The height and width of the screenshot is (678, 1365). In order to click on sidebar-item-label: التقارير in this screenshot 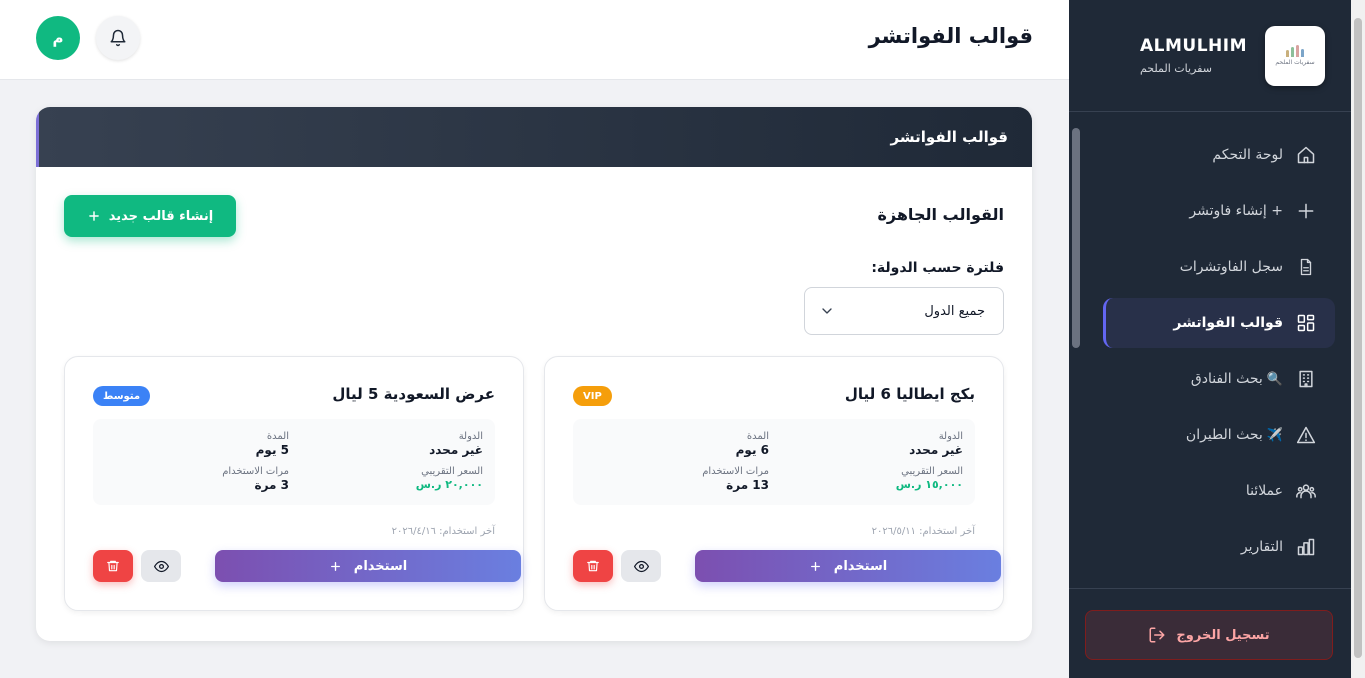, I will do `click(1261, 547)`.